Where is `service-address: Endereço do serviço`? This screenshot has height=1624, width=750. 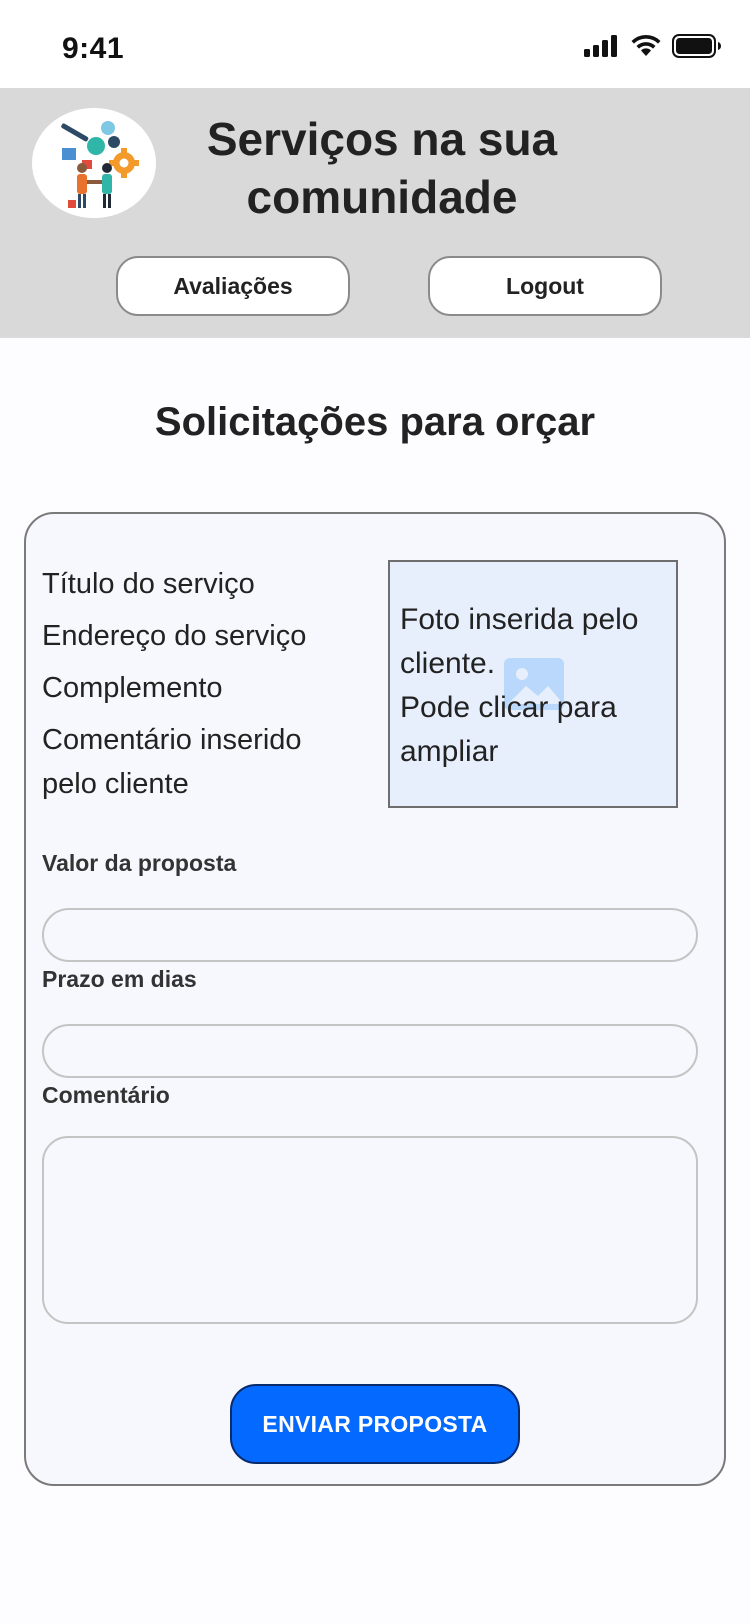 service-address: Endereço do serviço is located at coordinates (174, 636).